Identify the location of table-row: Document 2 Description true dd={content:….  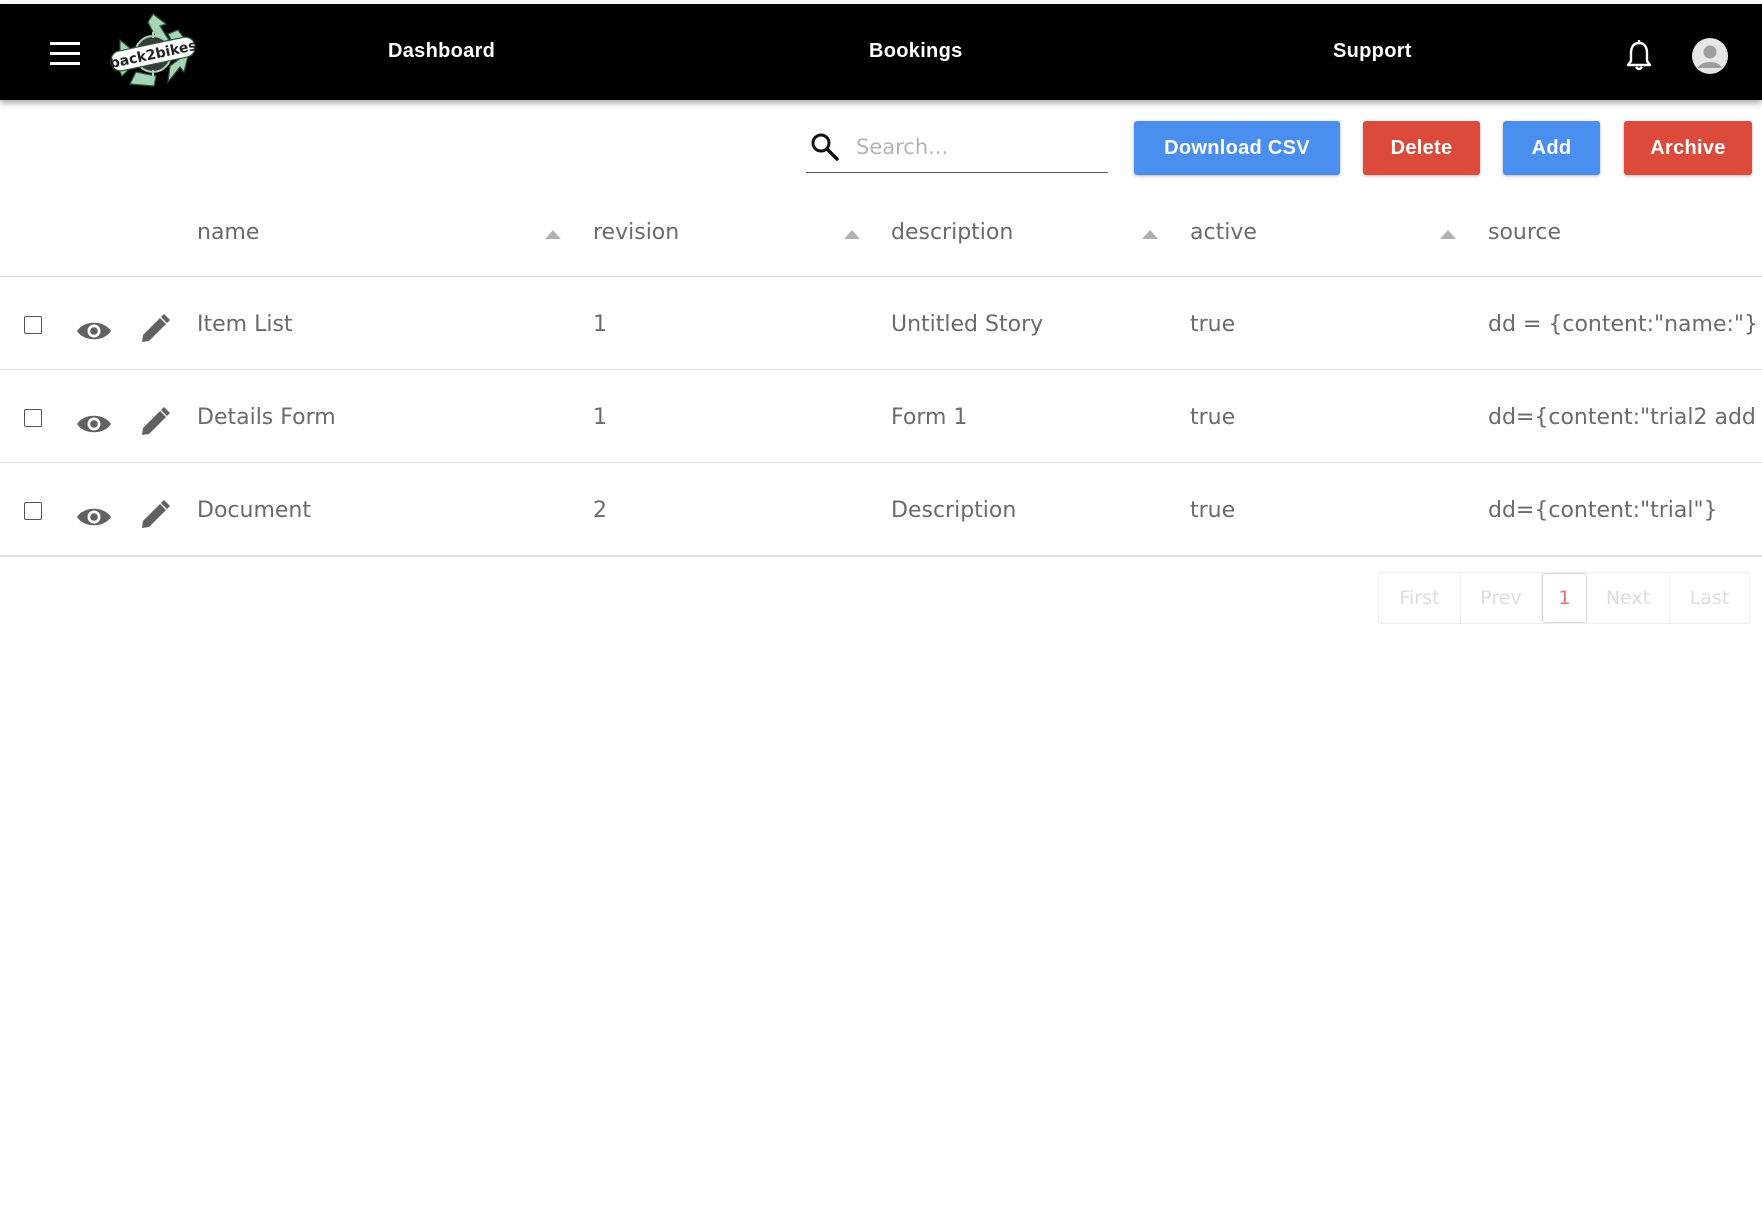
(881, 520).